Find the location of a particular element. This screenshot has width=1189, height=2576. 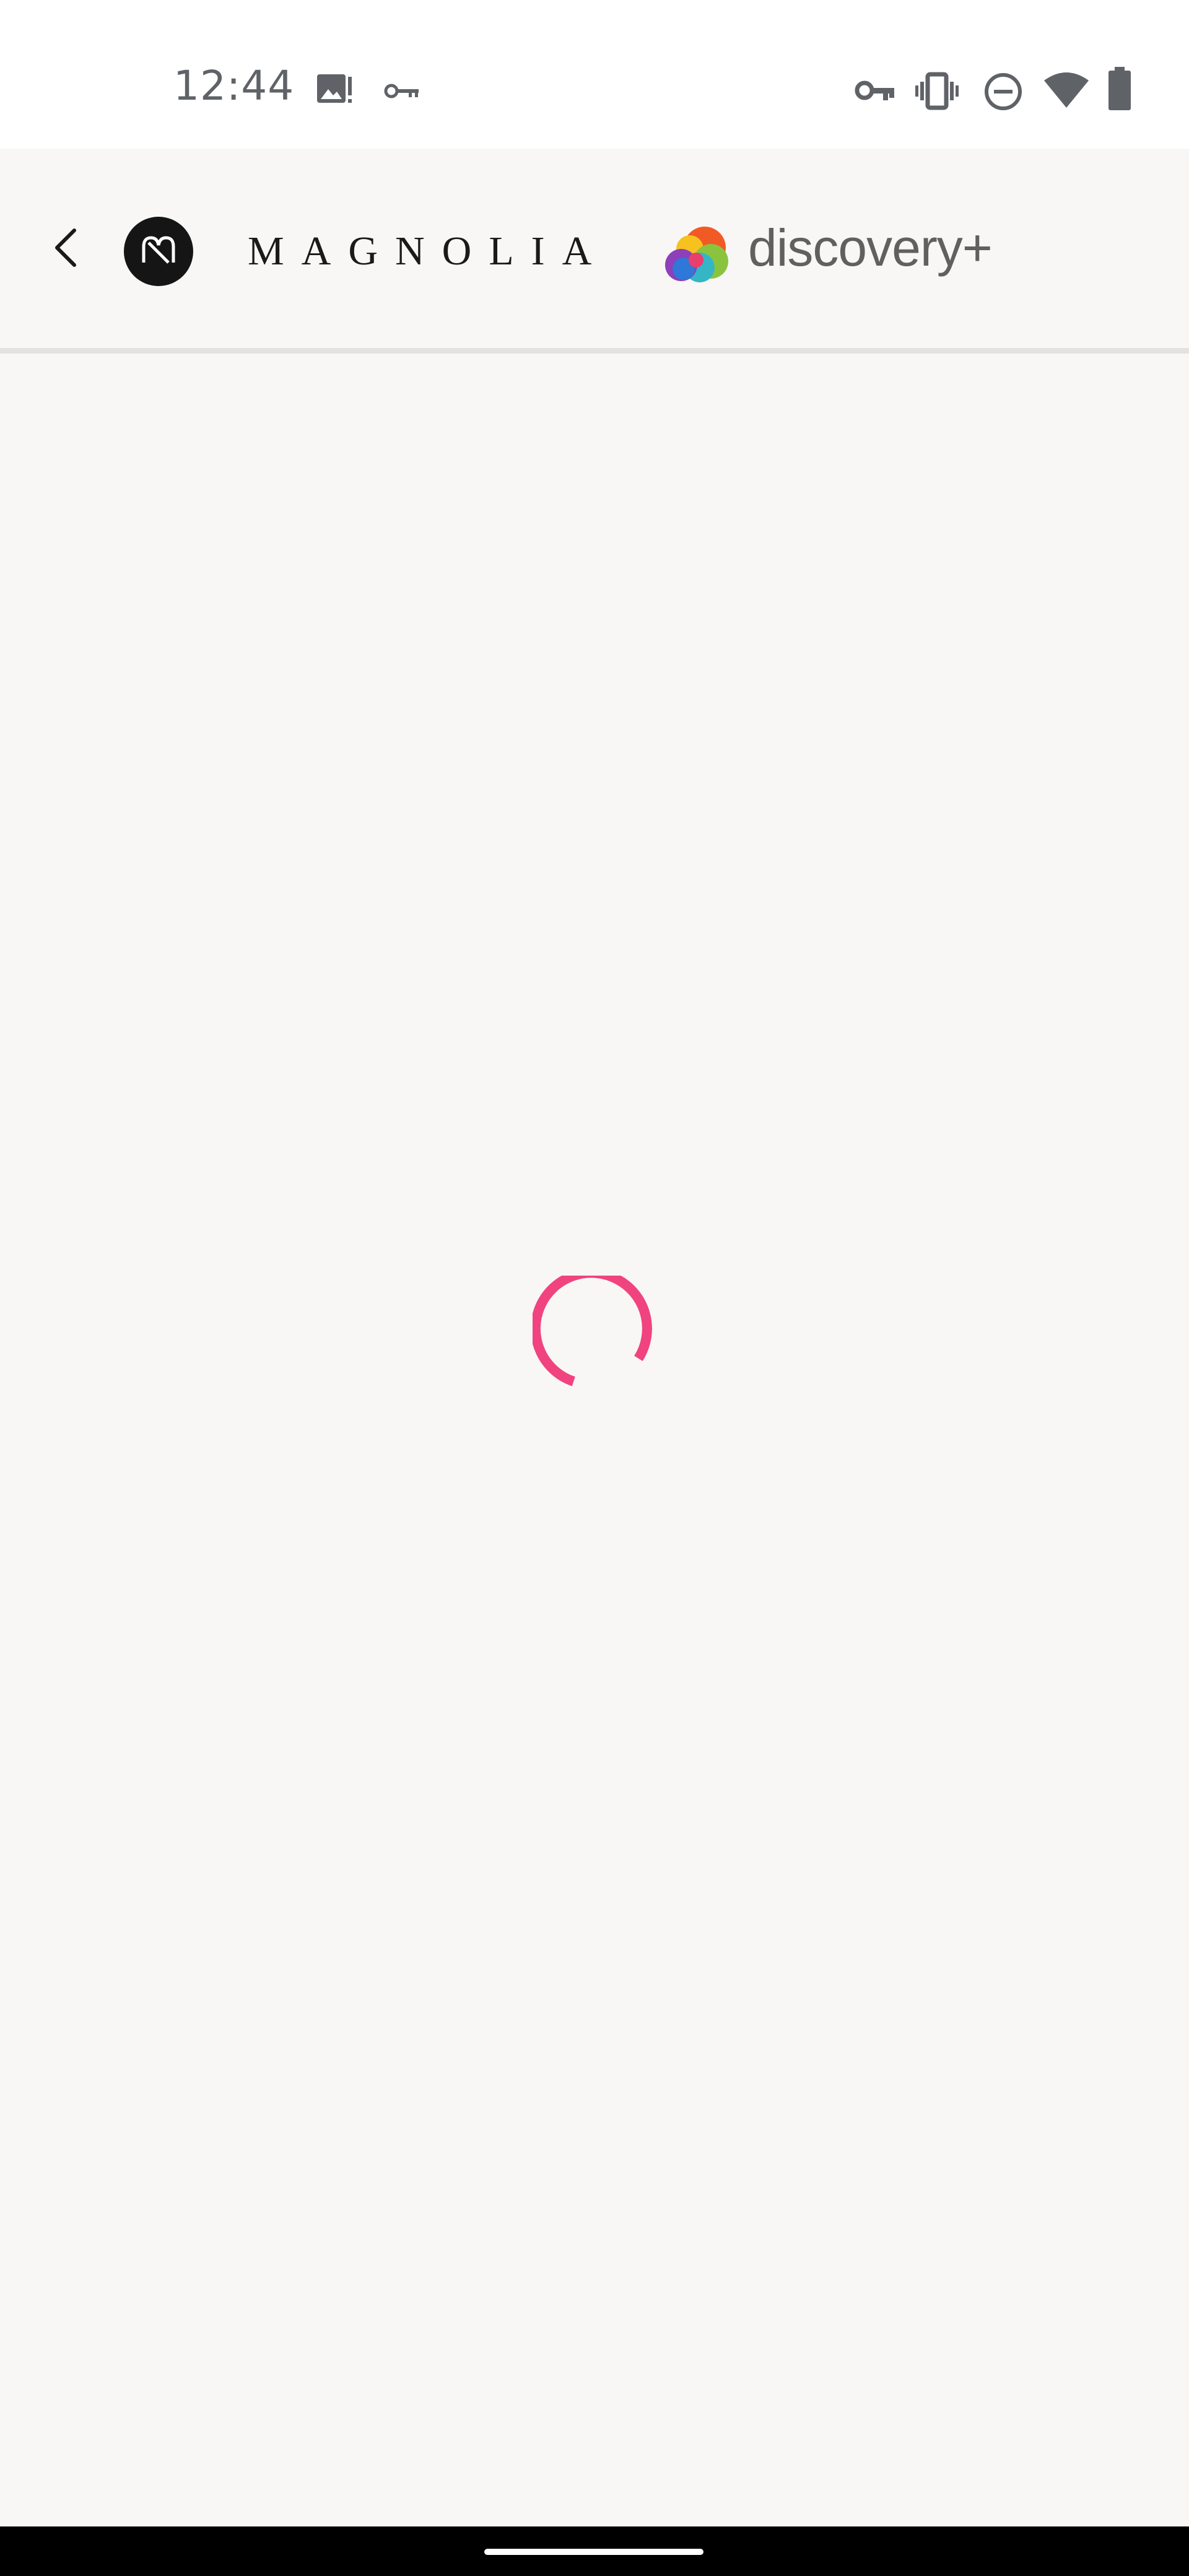

vpn-key-icon is located at coordinates (874, 90).